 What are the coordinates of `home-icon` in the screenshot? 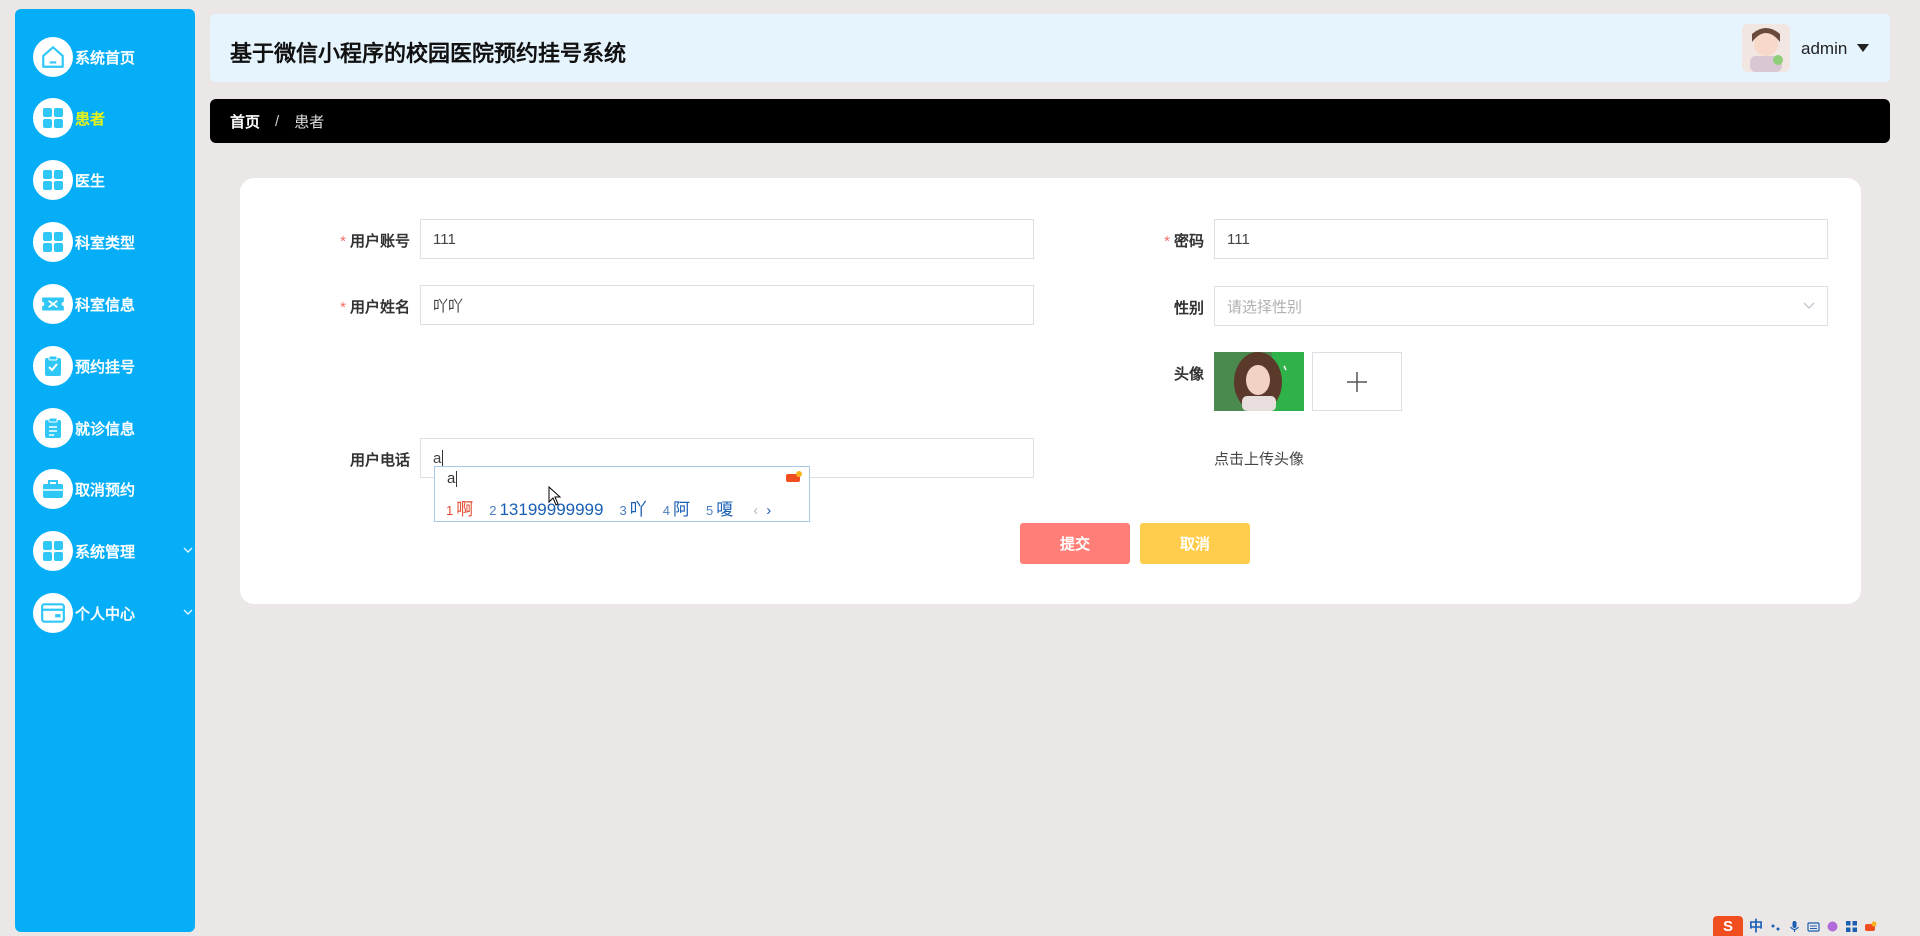 It's located at (53, 57).